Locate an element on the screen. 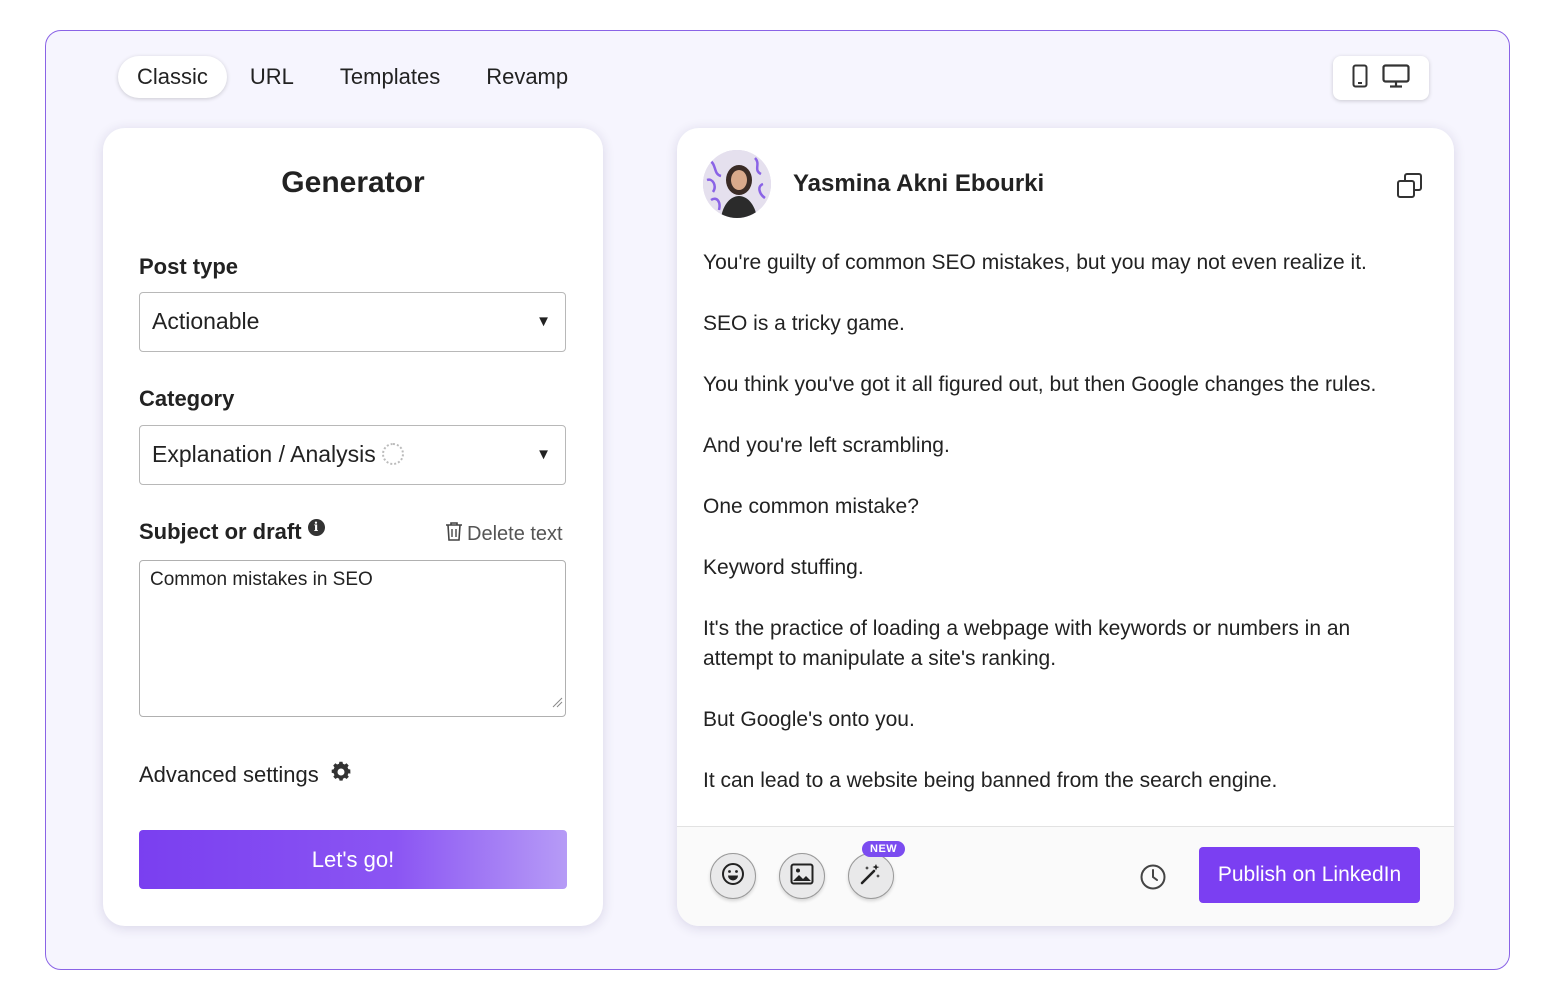  category-label: Category is located at coordinates (187, 398).